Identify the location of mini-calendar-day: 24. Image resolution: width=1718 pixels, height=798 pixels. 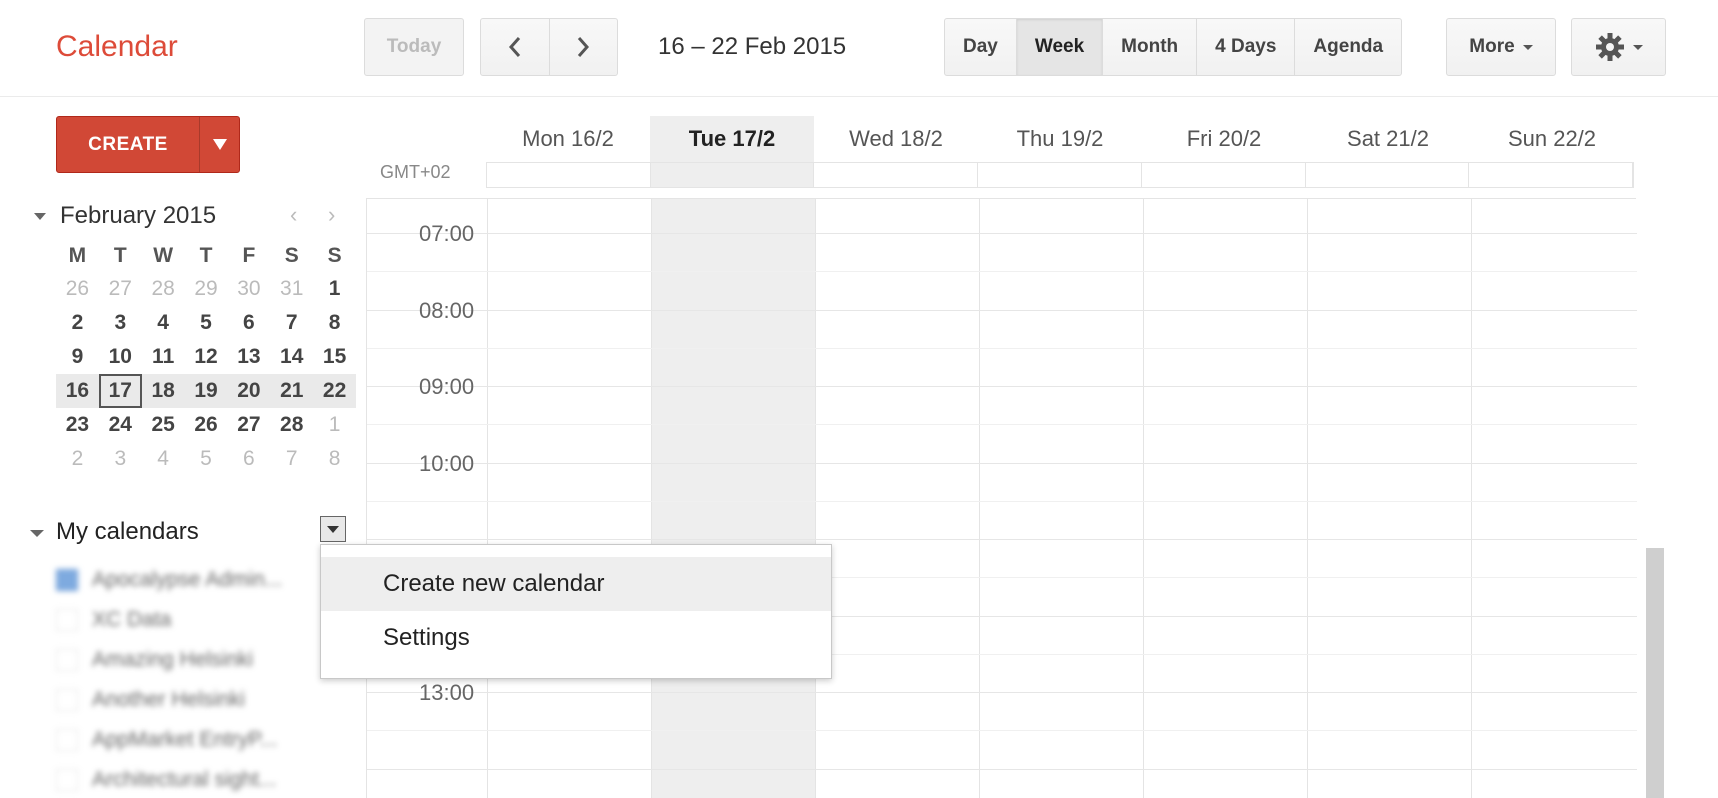
(120, 425).